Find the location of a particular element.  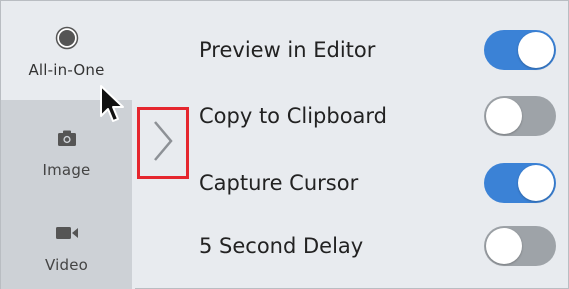

preview-in-editor-toggle is located at coordinates (520, 50).